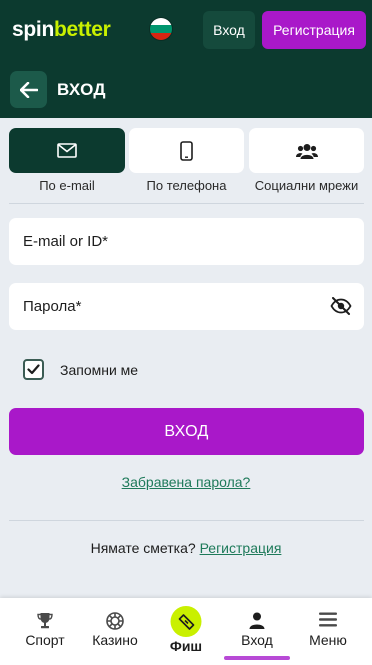 The height and width of the screenshot is (665, 372). I want to click on remember-checkbox, so click(33, 369).